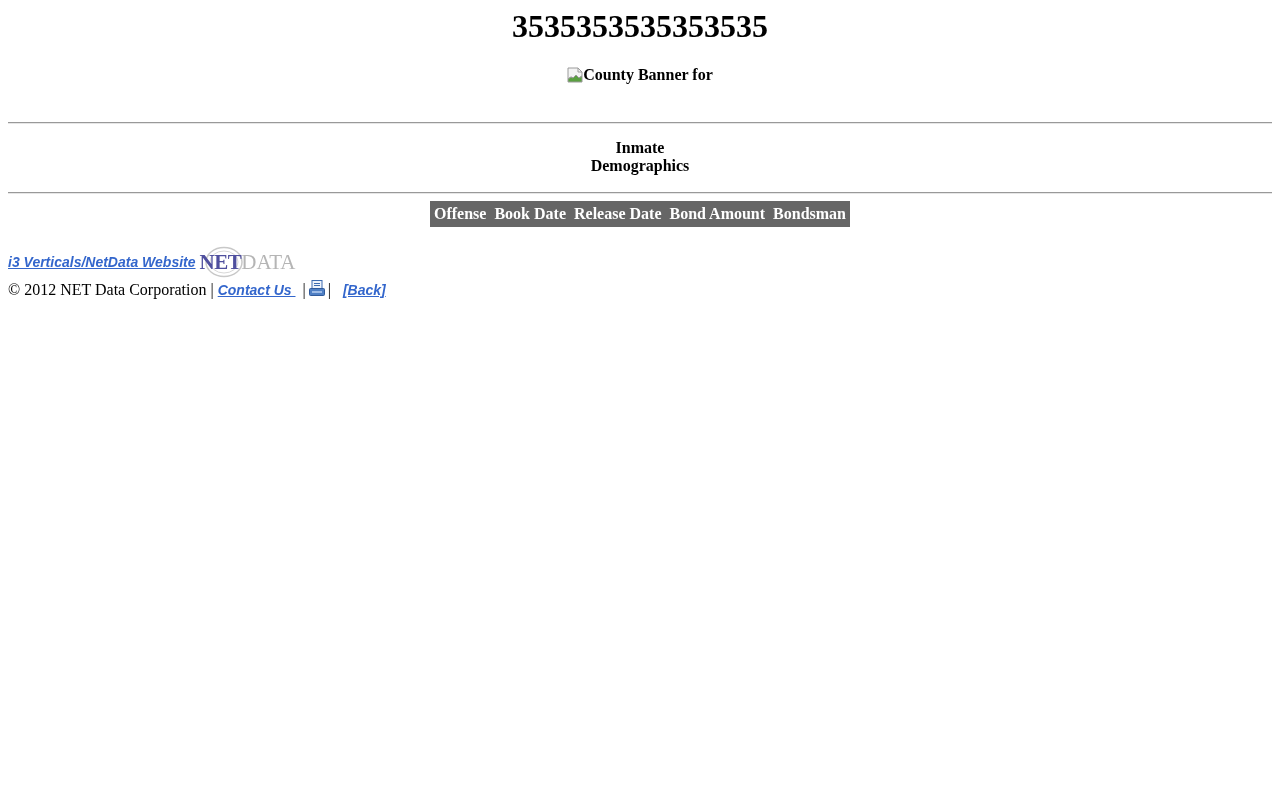  What do you see at coordinates (717, 214) in the screenshot?
I see `column-header: Bond Amount` at bounding box center [717, 214].